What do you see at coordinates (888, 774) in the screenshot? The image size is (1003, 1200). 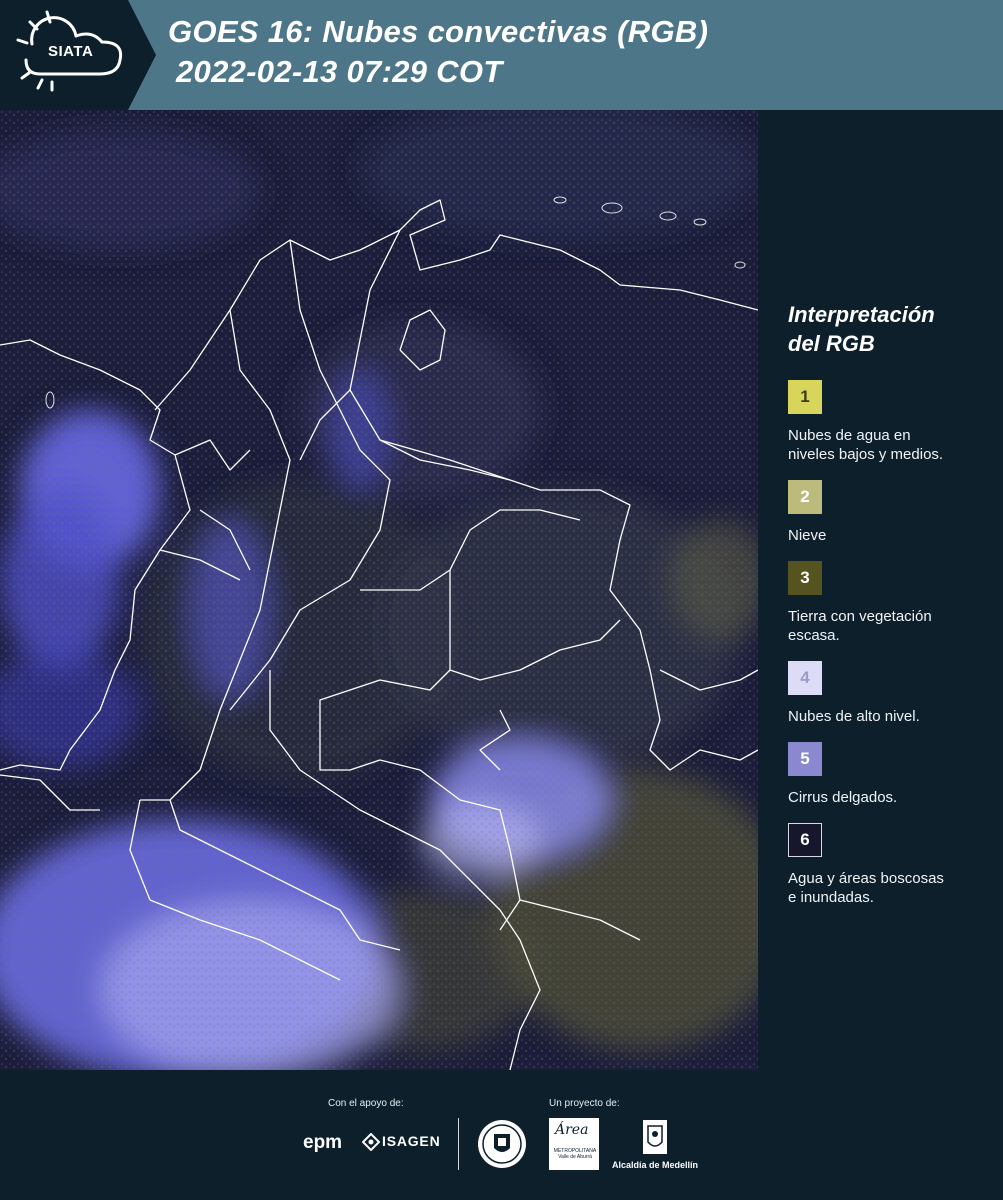 I see `legend-item: 5 Cirrus delgados.` at bounding box center [888, 774].